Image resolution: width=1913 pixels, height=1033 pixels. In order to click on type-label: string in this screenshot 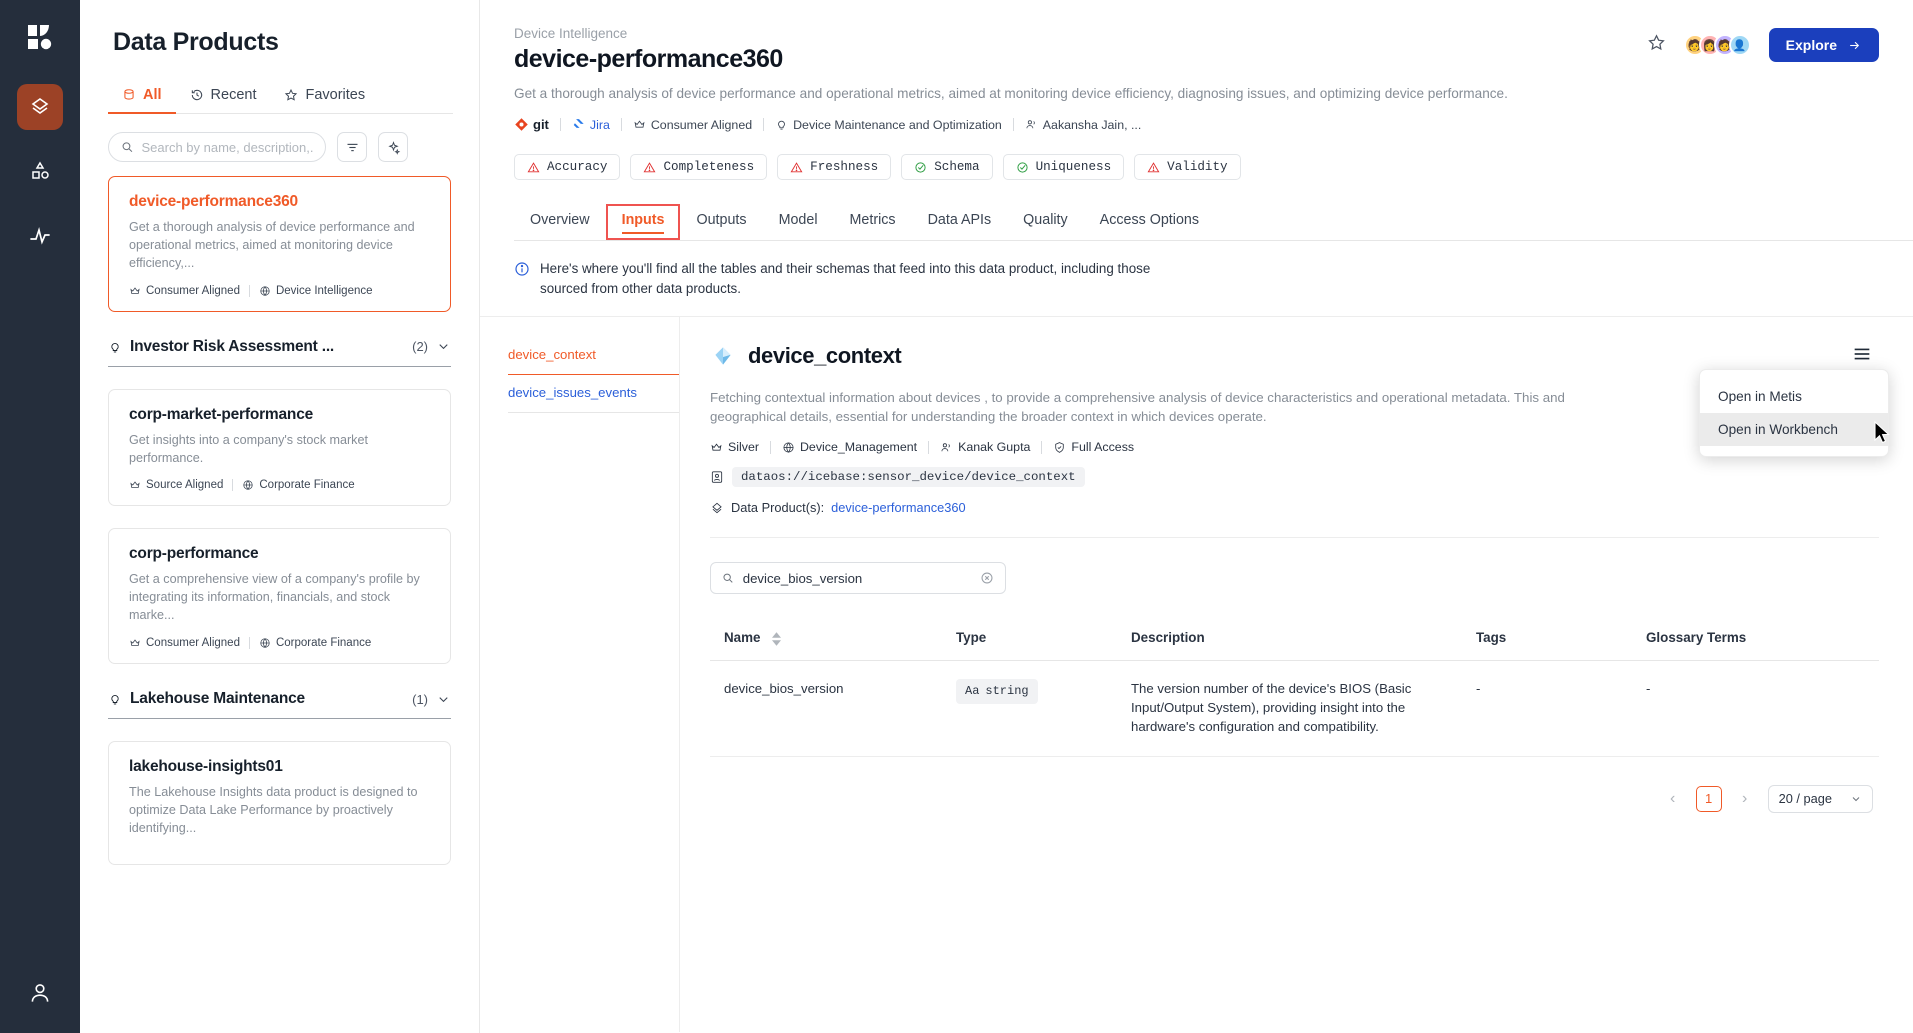, I will do `click(1007, 690)`.